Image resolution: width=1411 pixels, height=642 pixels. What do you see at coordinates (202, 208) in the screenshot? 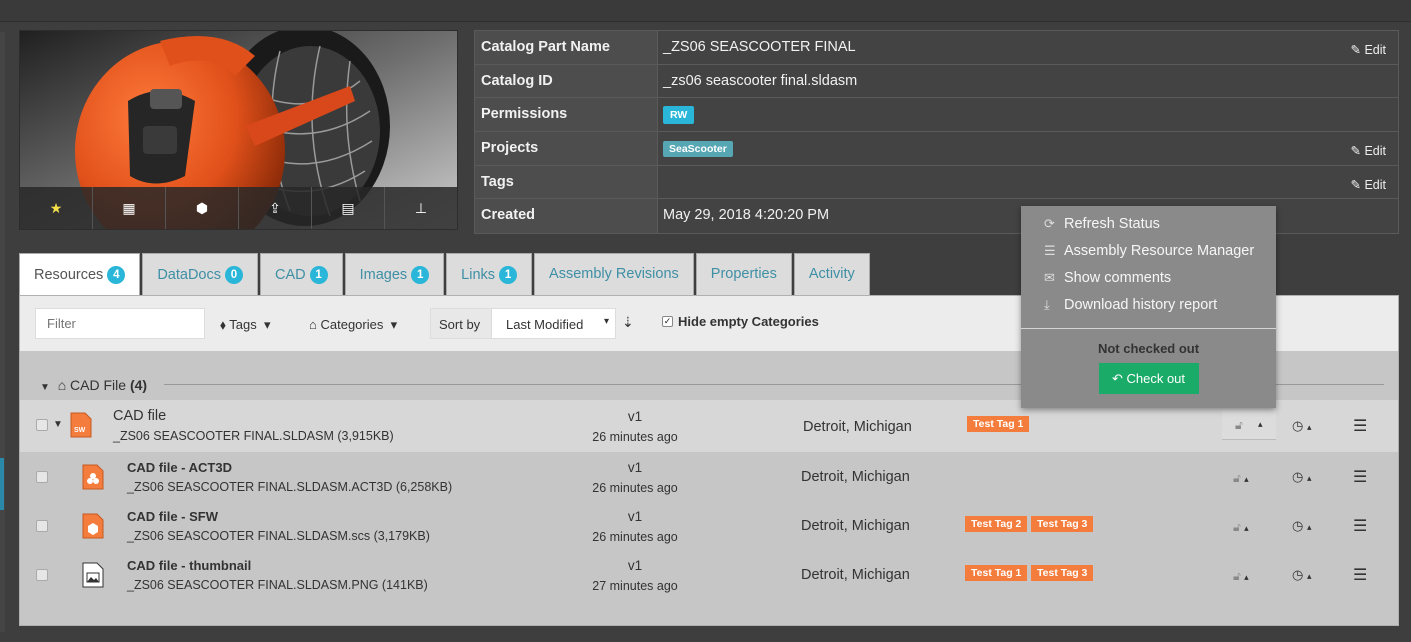
I see `cube-icon: ⬢` at bounding box center [202, 208].